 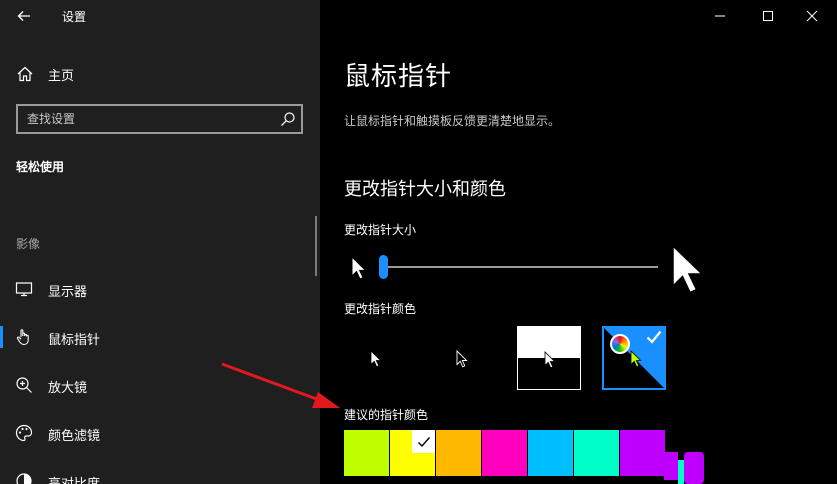 I want to click on close-icon, so click(x=812, y=16).